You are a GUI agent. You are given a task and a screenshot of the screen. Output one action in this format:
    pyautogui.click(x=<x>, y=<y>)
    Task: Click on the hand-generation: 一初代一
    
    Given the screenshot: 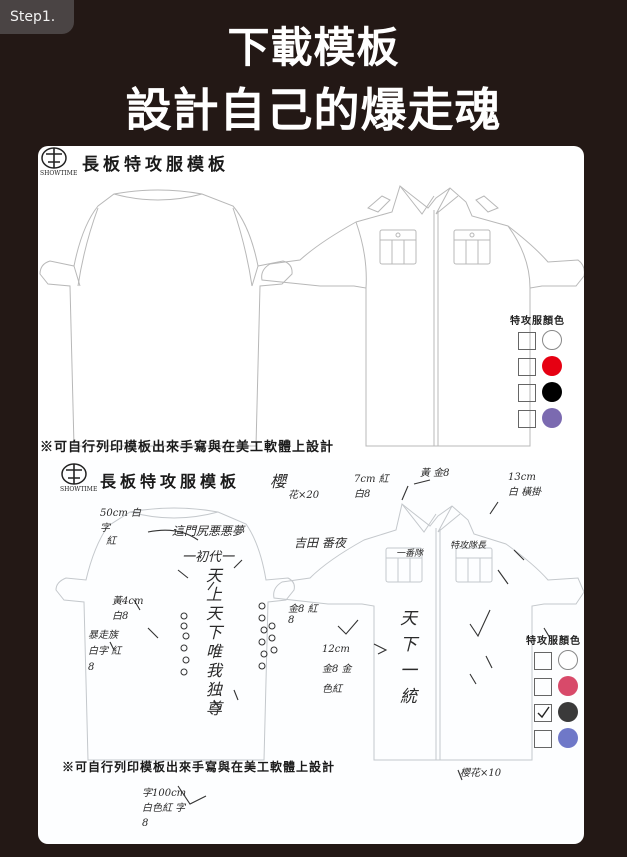 What is the action you would take?
    pyautogui.click(x=208, y=557)
    